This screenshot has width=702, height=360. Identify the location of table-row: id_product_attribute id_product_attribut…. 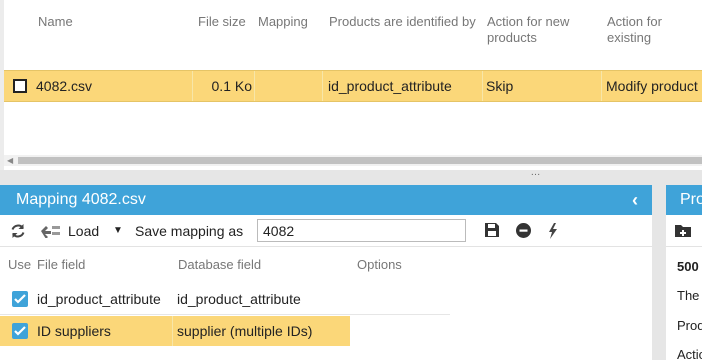
(225, 299).